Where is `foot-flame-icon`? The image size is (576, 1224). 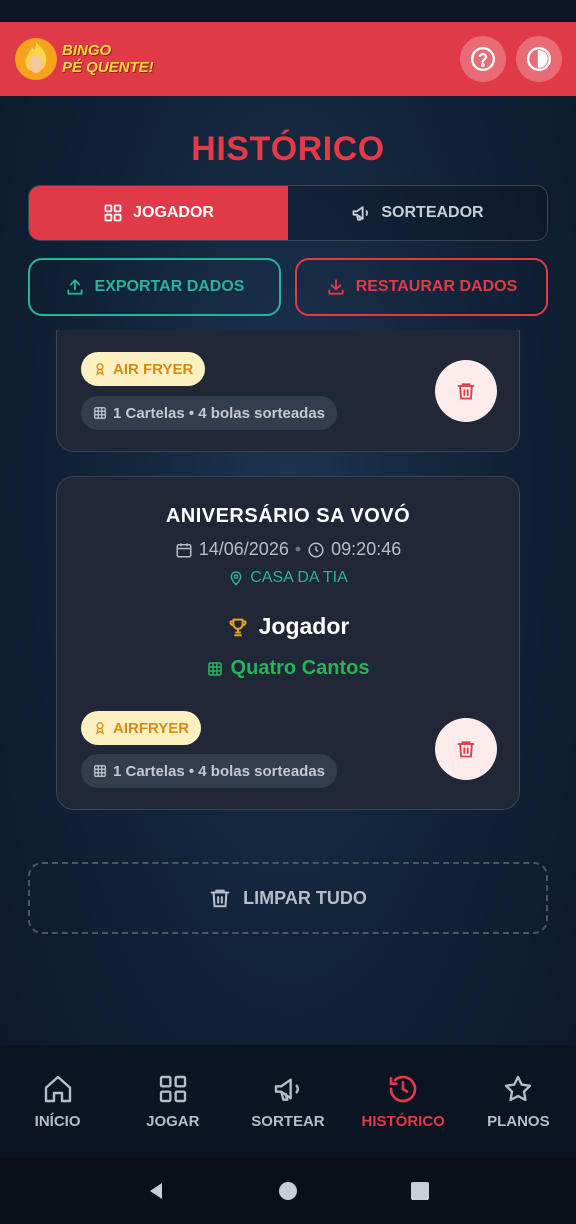 foot-flame-icon is located at coordinates (36, 59).